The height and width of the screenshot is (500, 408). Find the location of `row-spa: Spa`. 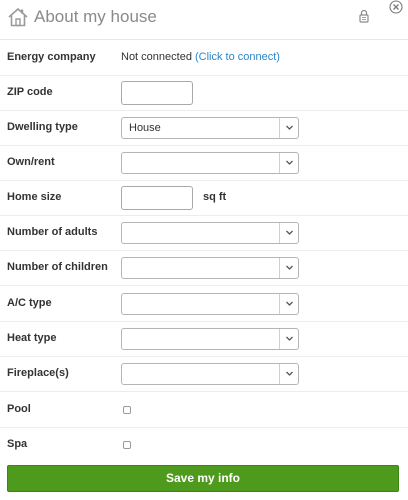

row-spa: Spa is located at coordinates (204, 445).